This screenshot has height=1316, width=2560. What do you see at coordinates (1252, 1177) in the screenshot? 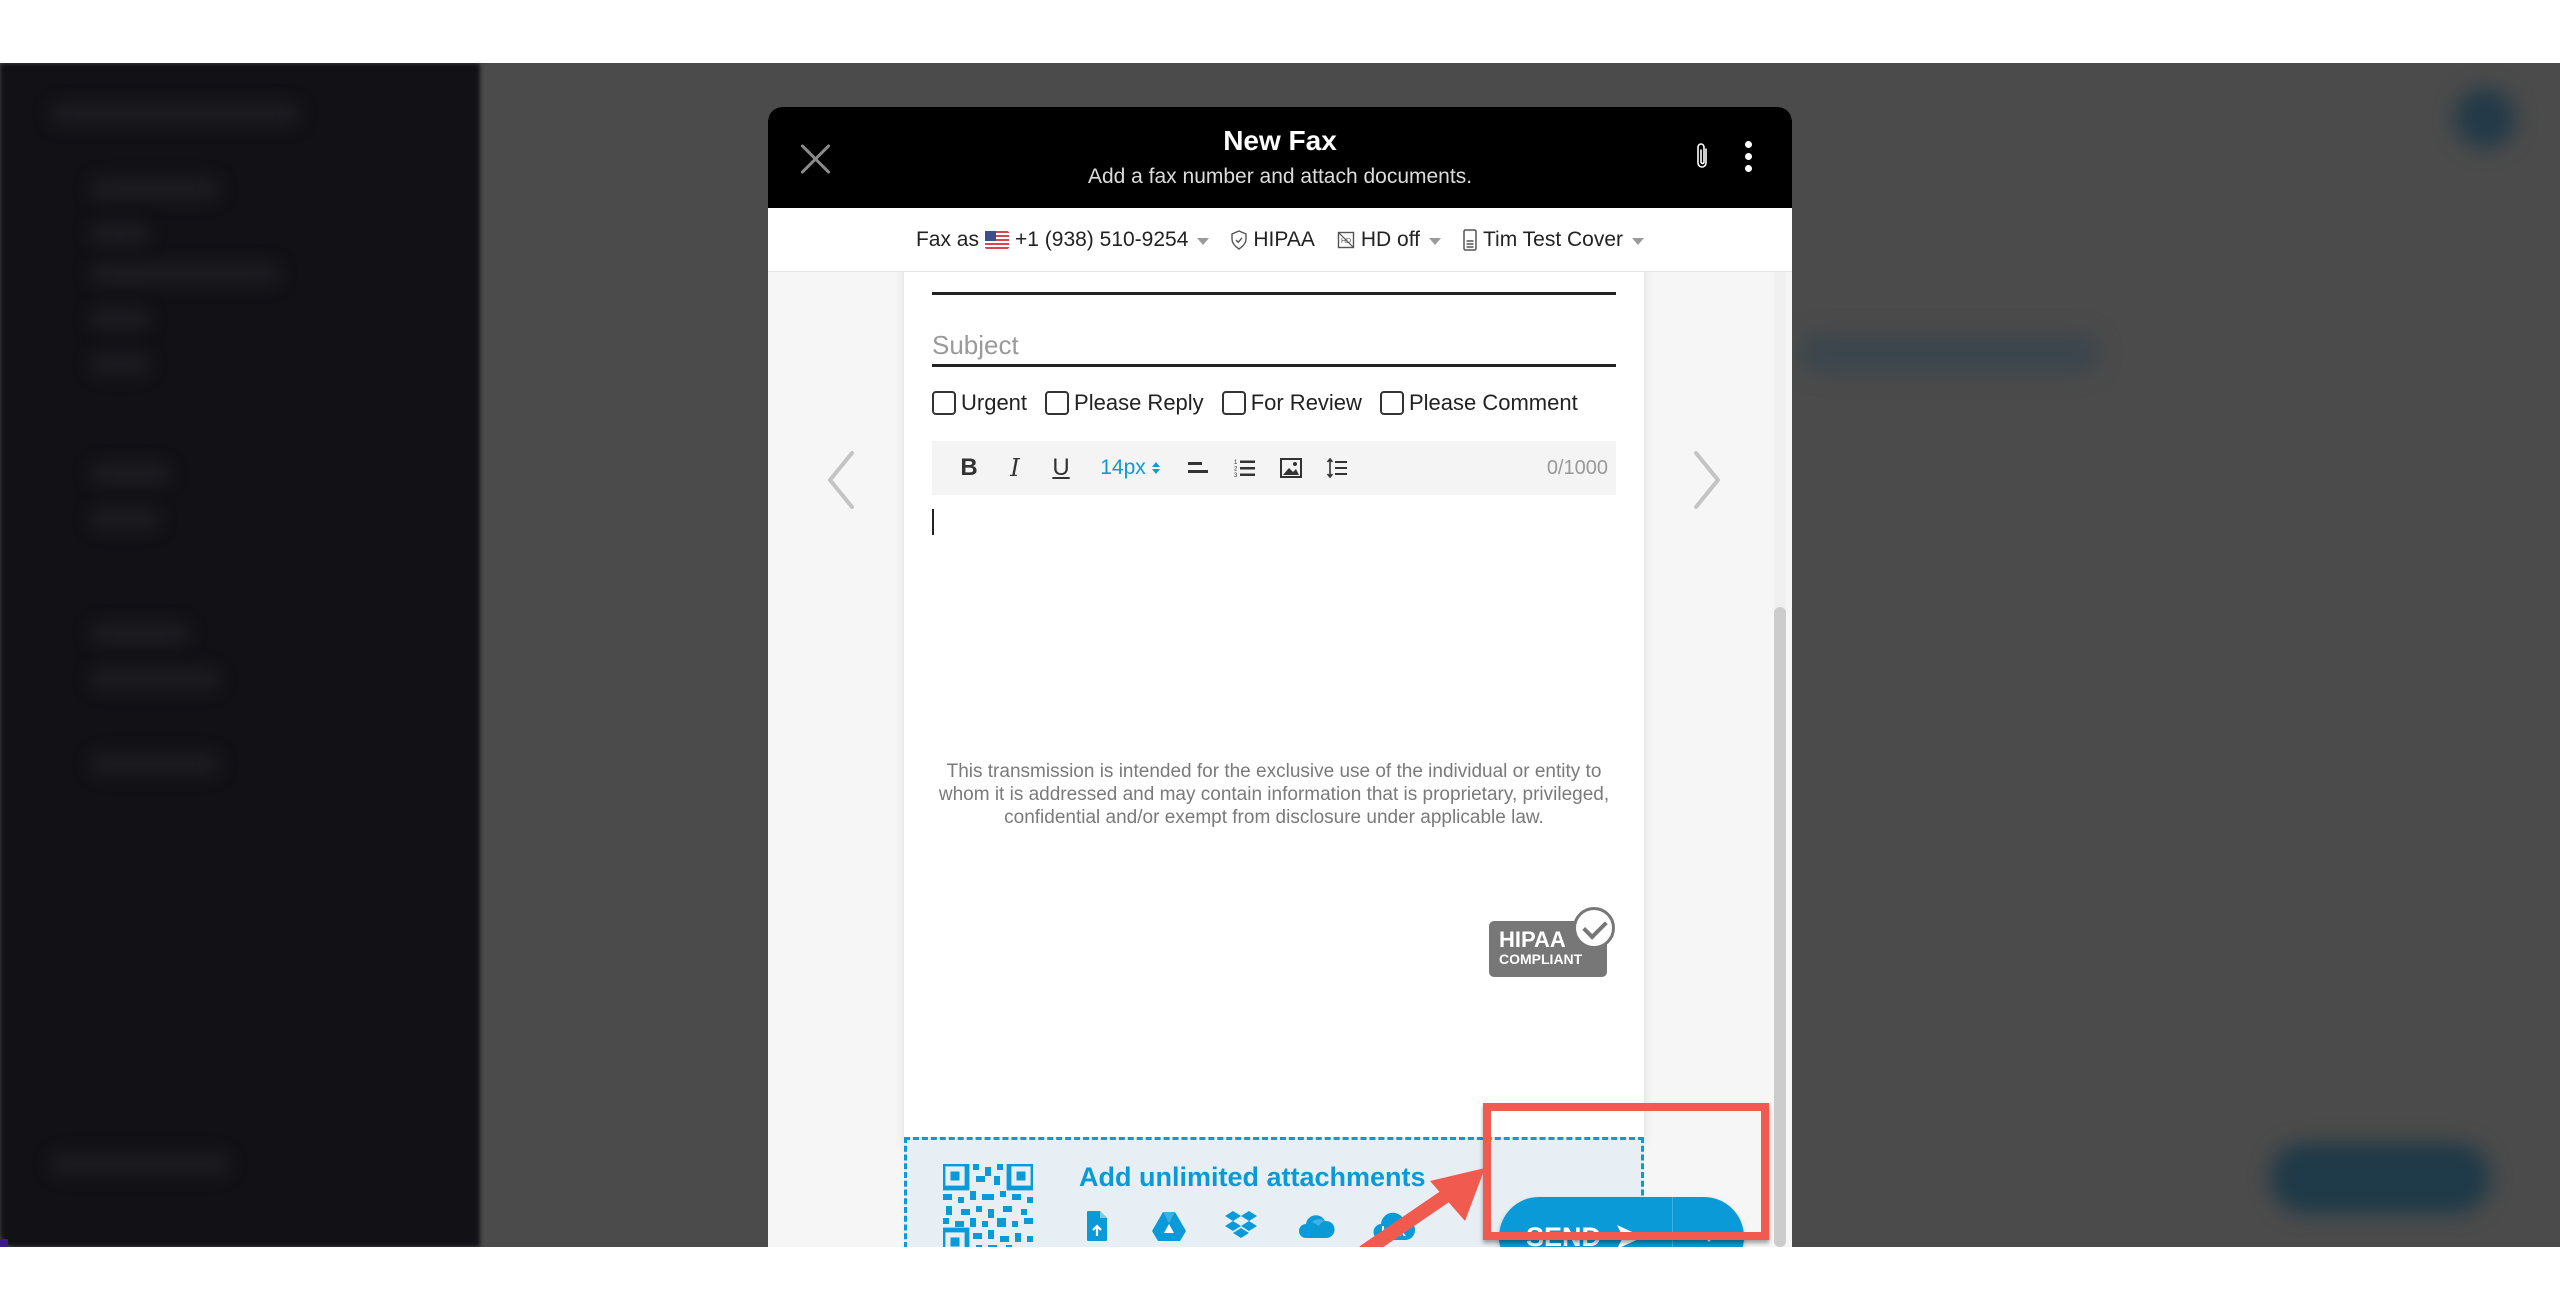
I see `attachments-title: Add unlimited attachments` at bounding box center [1252, 1177].